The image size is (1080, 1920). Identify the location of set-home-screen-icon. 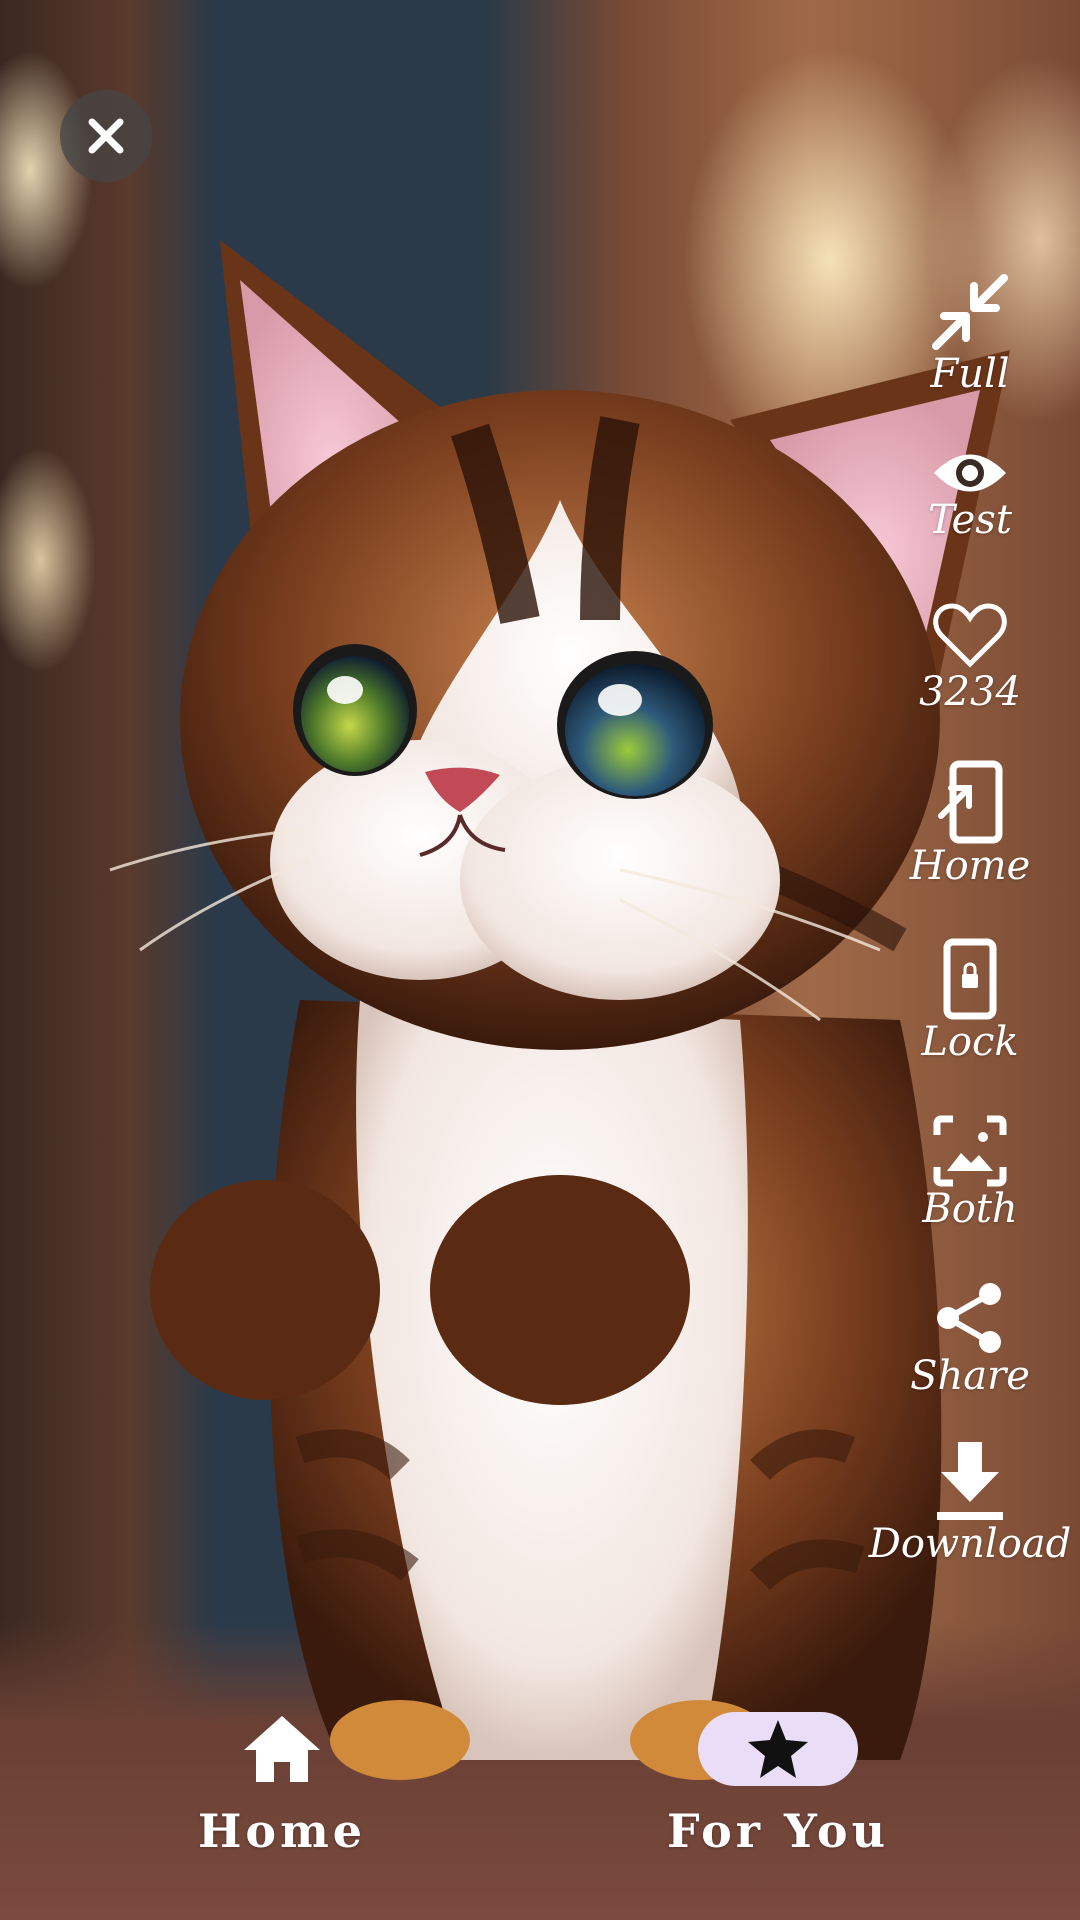
(970, 802).